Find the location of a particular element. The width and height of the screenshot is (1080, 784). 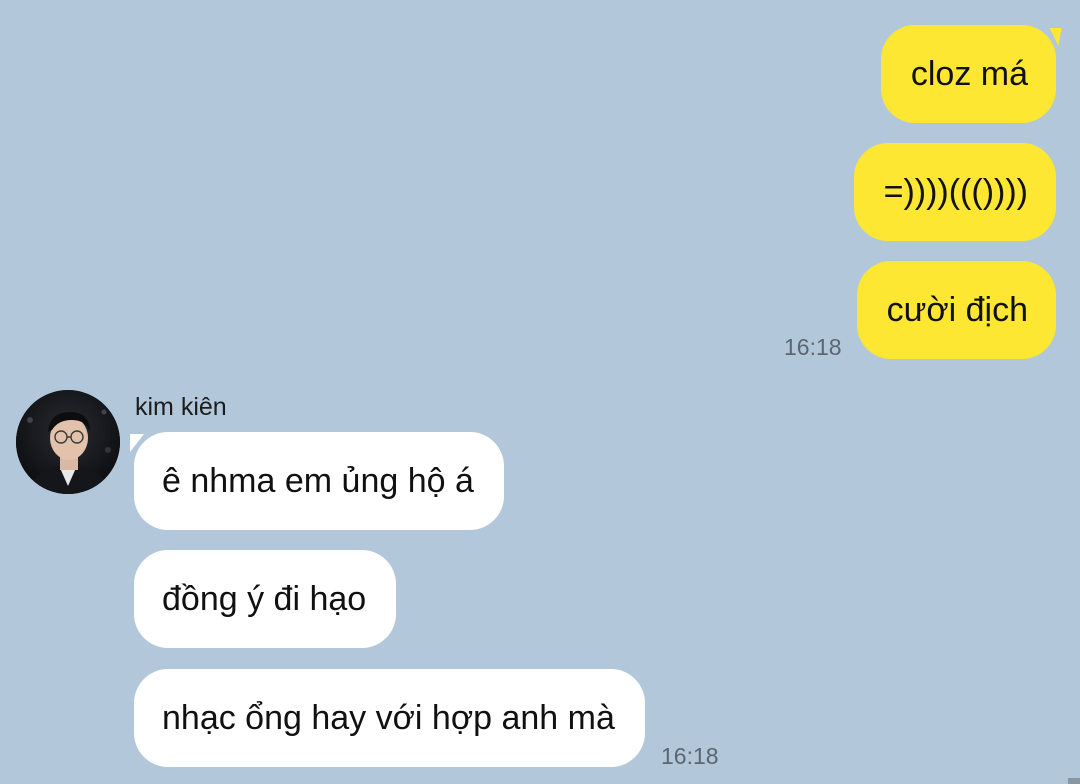

profile-photo-avatar-icon is located at coordinates (68, 442).